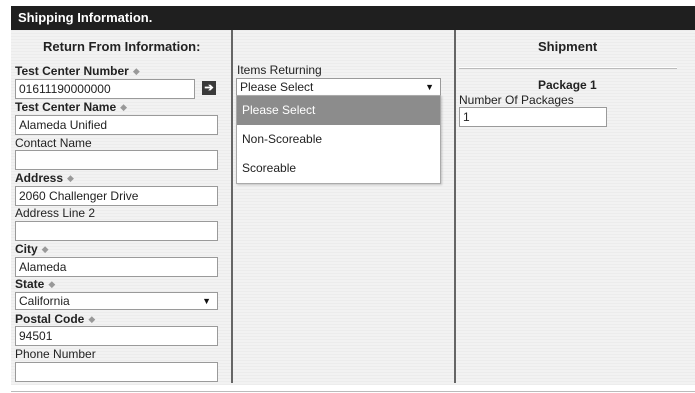  I want to click on state-select-value: California, so click(44, 301).